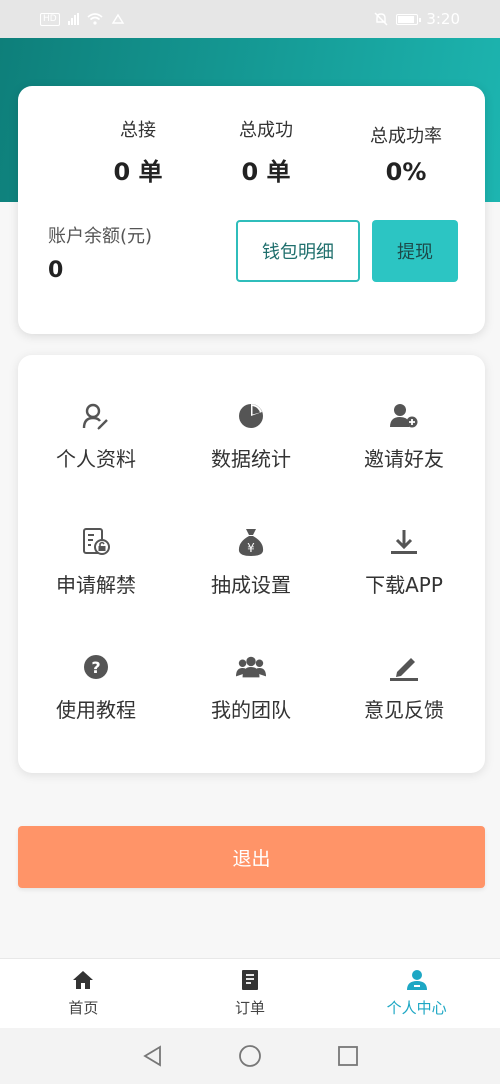  What do you see at coordinates (83, 1008) in the screenshot?
I see `tab-label: 首页` at bounding box center [83, 1008].